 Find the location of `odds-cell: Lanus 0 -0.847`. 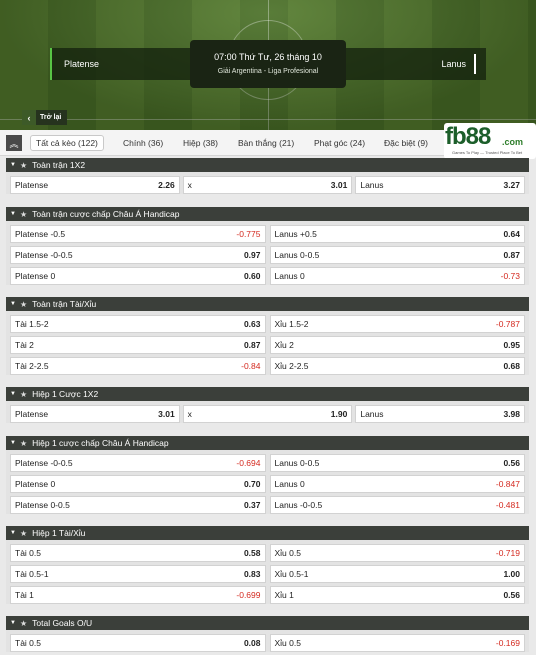

odds-cell: Lanus 0 -0.847 is located at coordinates (397, 484).